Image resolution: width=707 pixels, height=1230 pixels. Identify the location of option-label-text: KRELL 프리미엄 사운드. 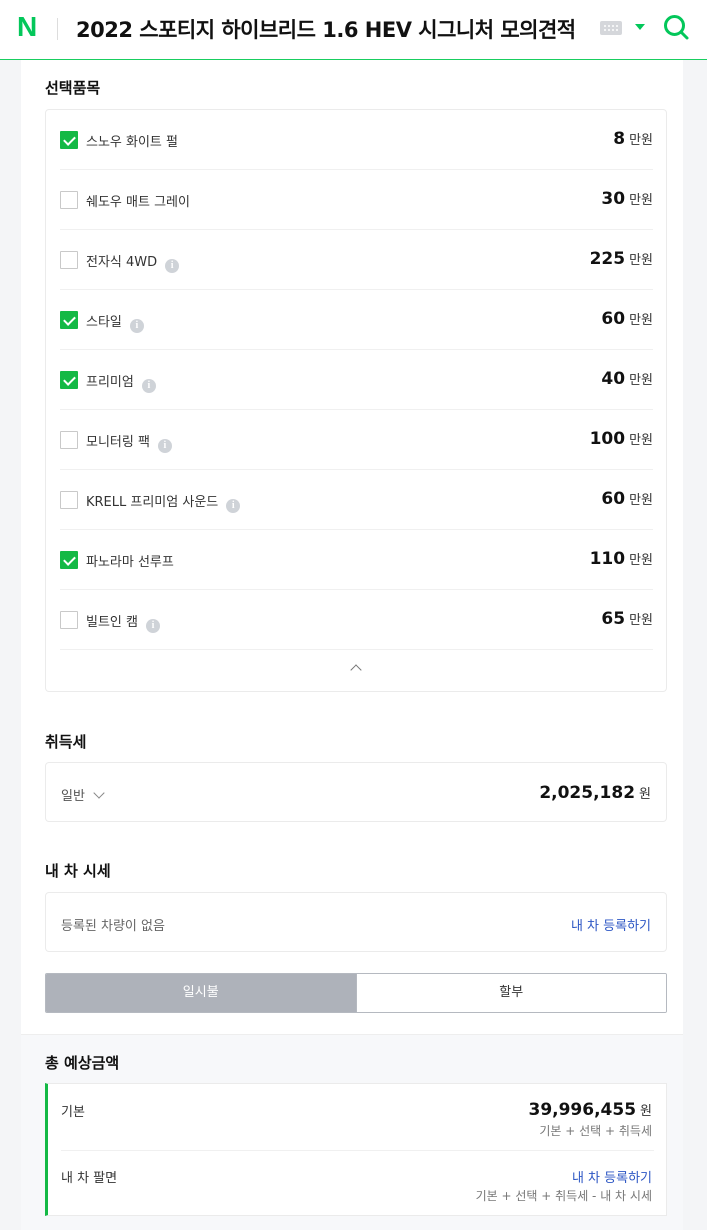
(152, 502).